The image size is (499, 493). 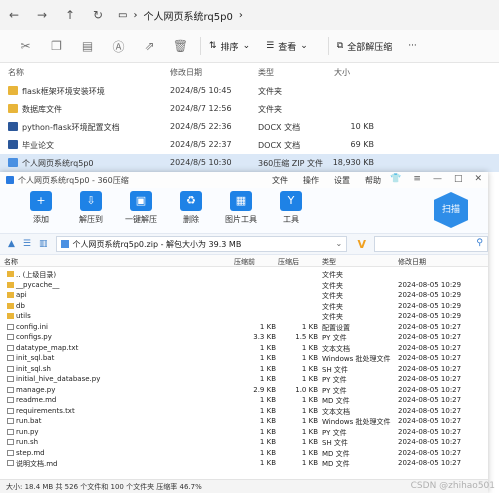 I want to click on archive-entry-row: __pycache__ 文件夹 2024-08-05 10:29, so click(x=244, y=285).